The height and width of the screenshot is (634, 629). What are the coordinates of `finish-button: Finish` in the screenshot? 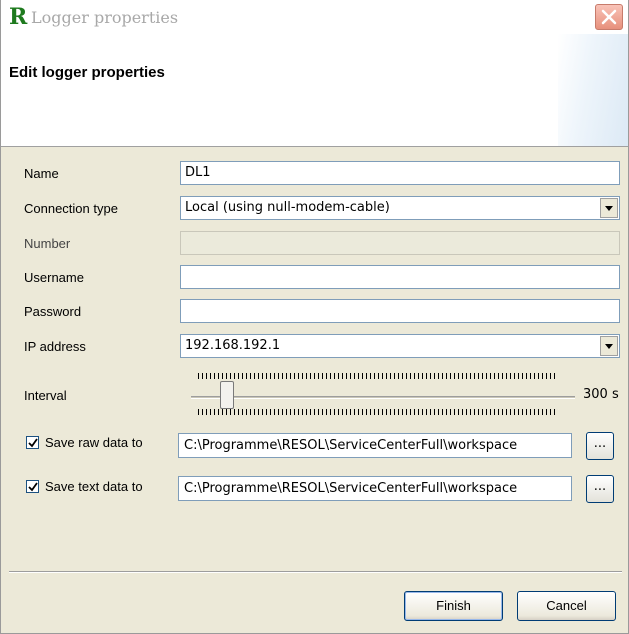 It's located at (453, 606).